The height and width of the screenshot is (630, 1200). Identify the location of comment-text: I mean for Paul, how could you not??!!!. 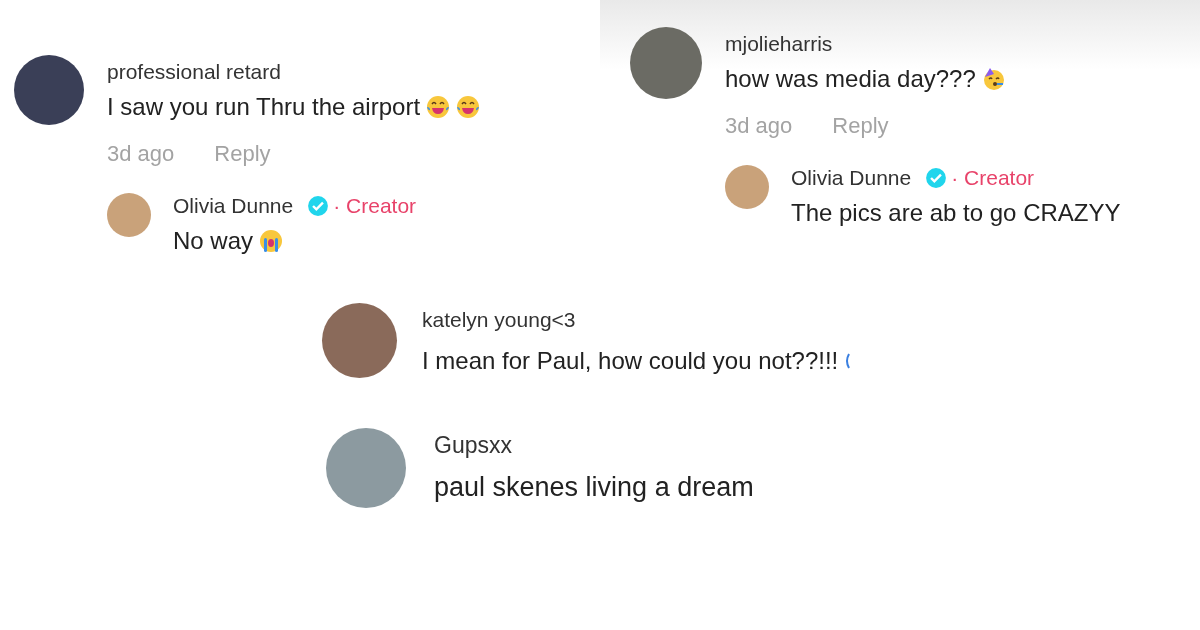
(630, 361).